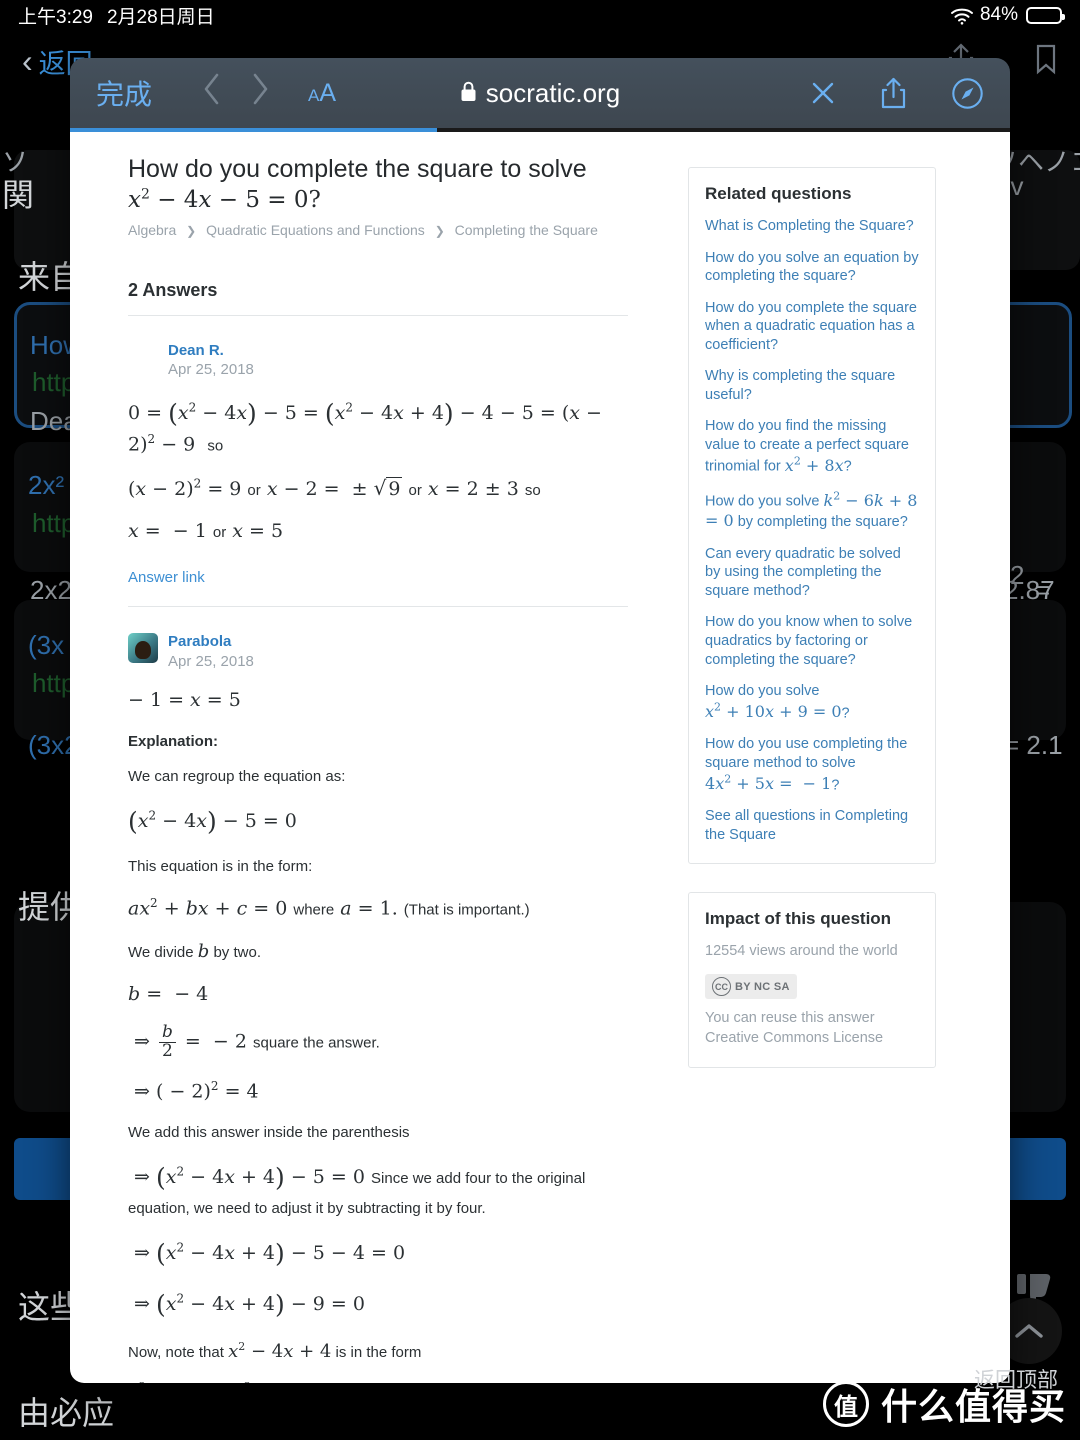 The height and width of the screenshot is (1440, 1080). What do you see at coordinates (357, 169) in the screenshot?
I see `page-title-text: How do you complete the square to solve` at bounding box center [357, 169].